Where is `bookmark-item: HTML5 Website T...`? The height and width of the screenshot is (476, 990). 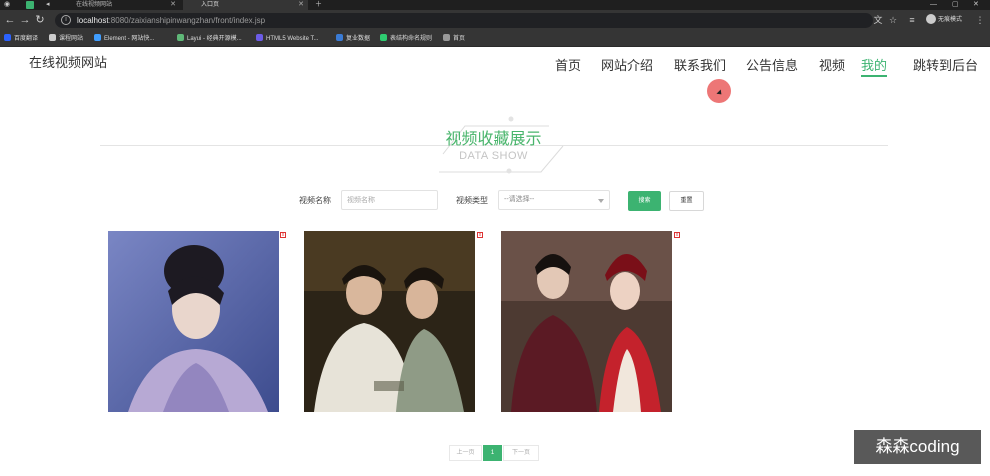 bookmark-item: HTML5 Website T... is located at coordinates (287, 39).